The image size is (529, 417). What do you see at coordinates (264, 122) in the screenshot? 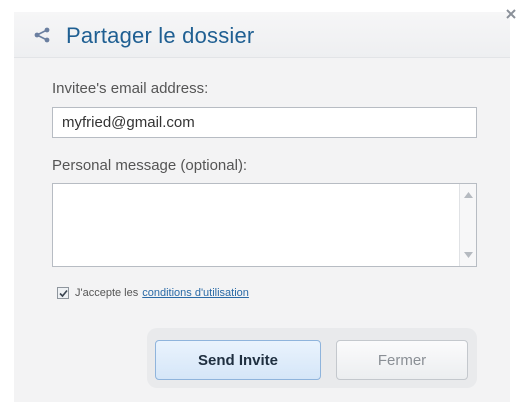
I see `email-field` at bounding box center [264, 122].